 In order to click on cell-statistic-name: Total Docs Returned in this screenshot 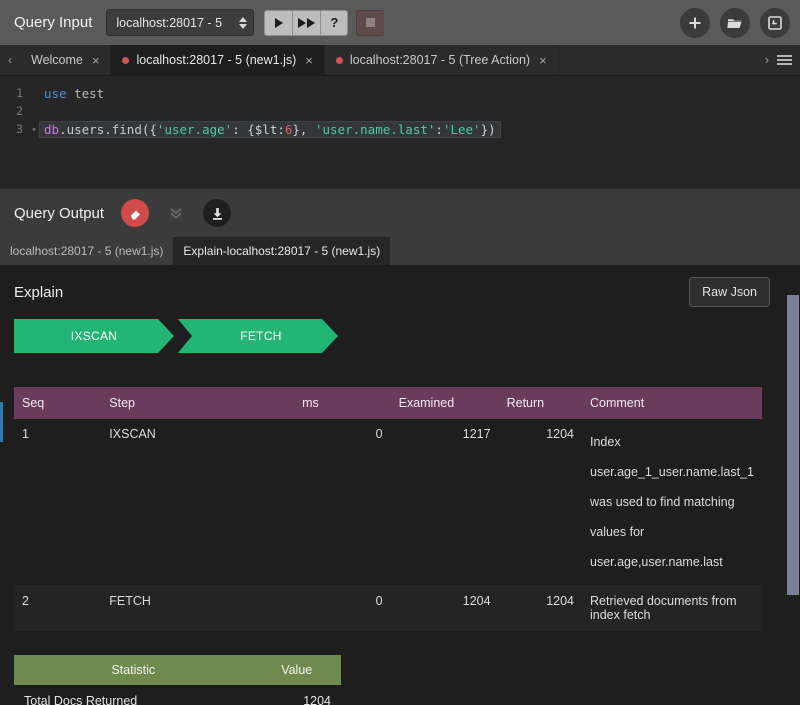, I will do `click(81, 699)`.